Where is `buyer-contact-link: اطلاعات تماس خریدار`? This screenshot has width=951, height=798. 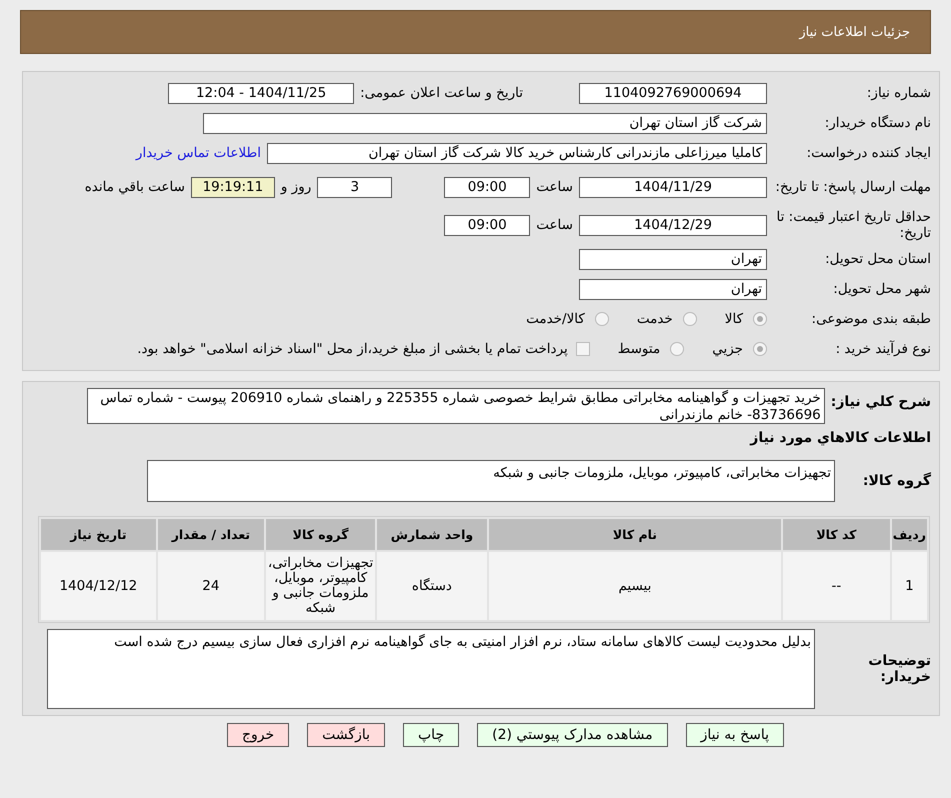 buyer-contact-link: اطلاعات تماس خریدار is located at coordinates (198, 153).